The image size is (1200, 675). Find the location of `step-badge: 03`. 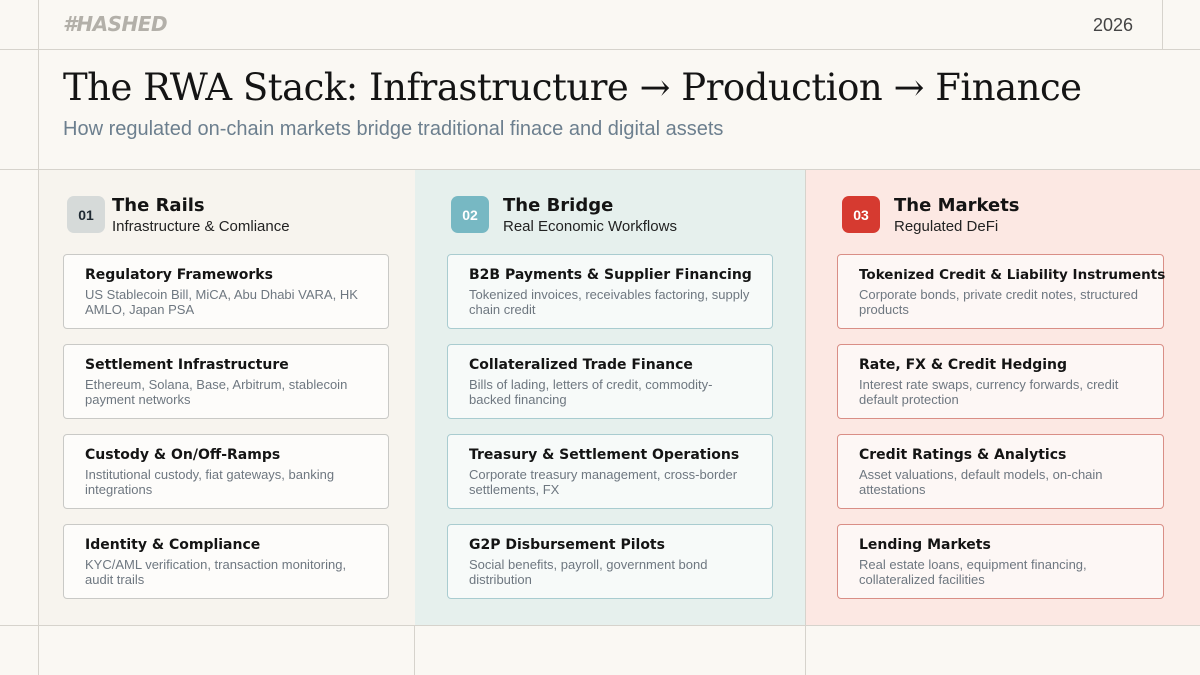

step-badge: 03 is located at coordinates (861, 214).